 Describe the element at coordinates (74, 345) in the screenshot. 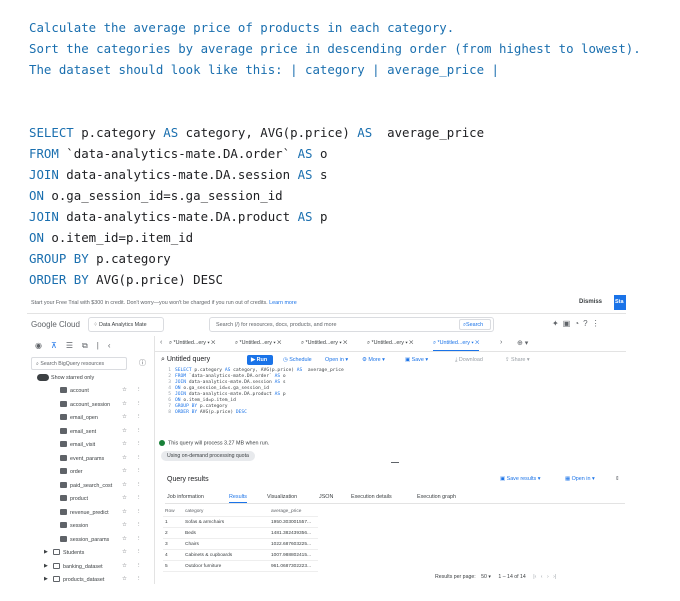

I see `list-icon: ☰` at that location.